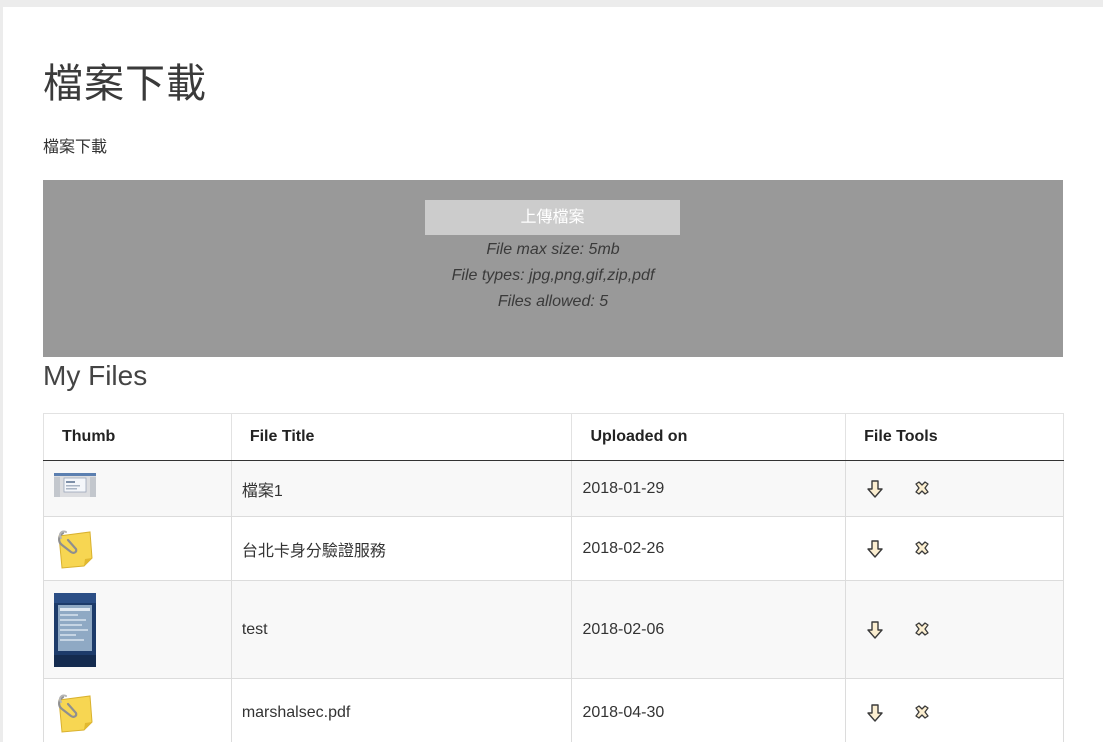  What do you see at coordinates (954, 437) in the screenshot?
I see `column-header-file-tools: File Tools` at bounding box center [954, 437].